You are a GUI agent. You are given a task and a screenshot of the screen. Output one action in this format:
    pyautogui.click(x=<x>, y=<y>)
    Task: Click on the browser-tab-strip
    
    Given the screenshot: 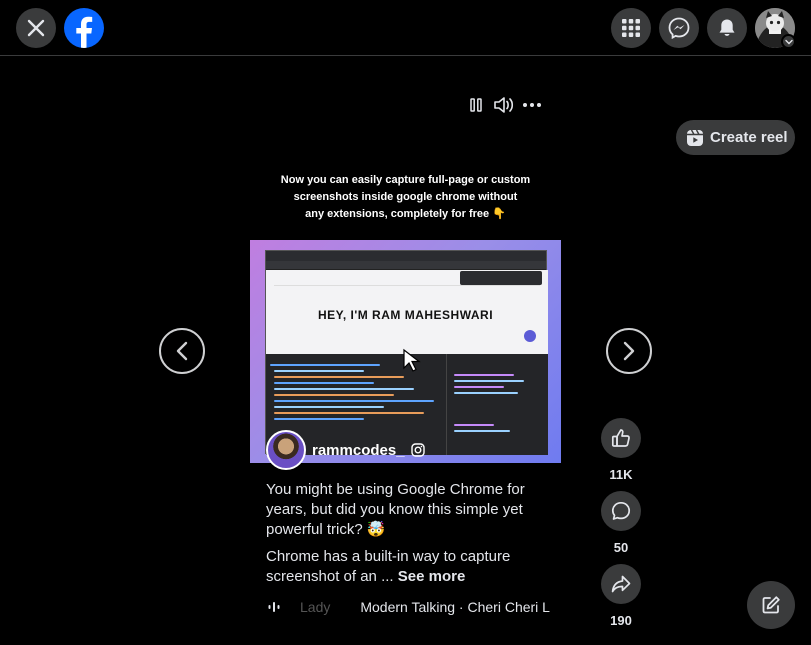 What is the action you would take?
    pyautogui.click(x=406, y=256)
    